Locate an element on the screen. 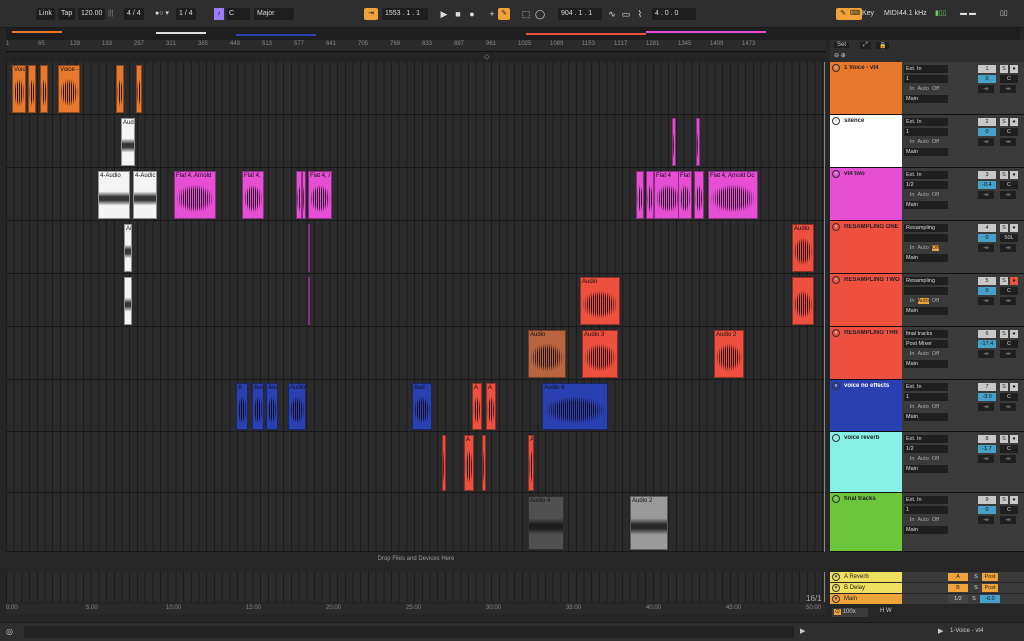 This screenshot has width=1024, height=641. return-track: A Reverb ▾ A S Post is located at coordinates (927, 577).